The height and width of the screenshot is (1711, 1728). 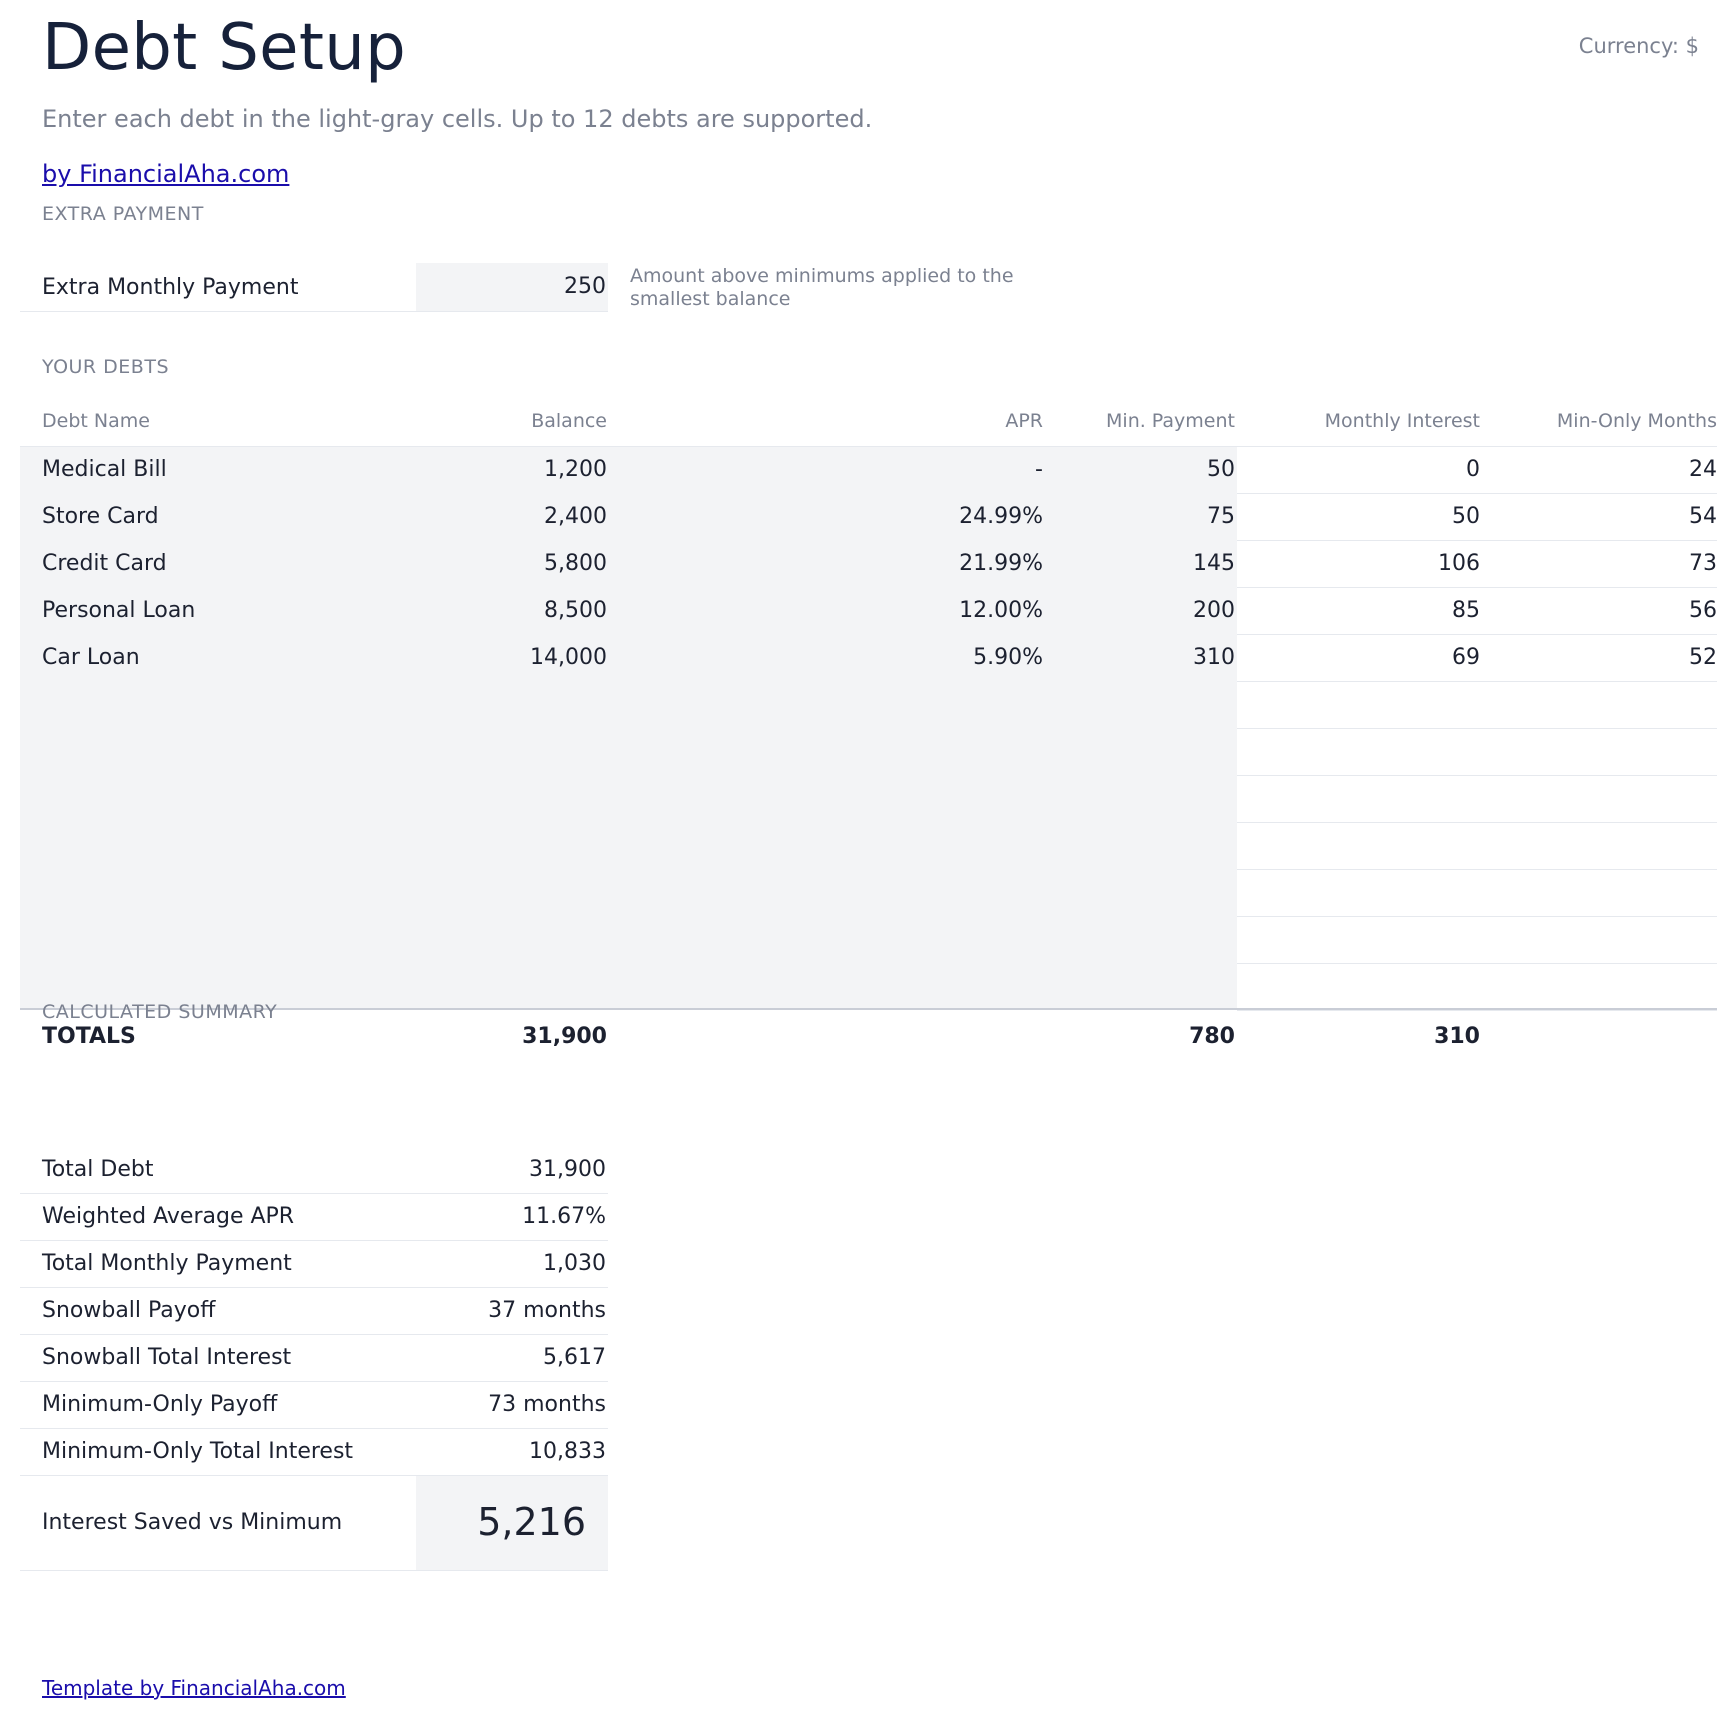 I want to click on summary-row: Snowball Total Interest 5,617, so click(x=314, y=1358).